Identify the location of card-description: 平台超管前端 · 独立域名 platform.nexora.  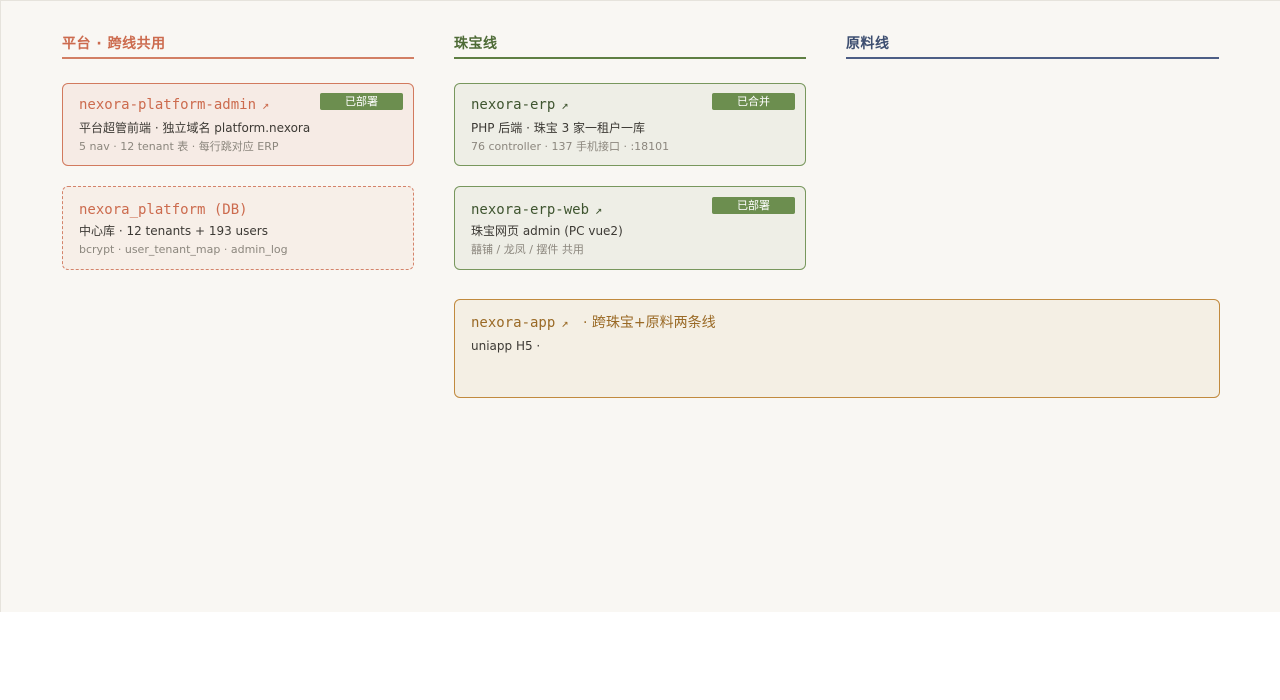
(195, 128).